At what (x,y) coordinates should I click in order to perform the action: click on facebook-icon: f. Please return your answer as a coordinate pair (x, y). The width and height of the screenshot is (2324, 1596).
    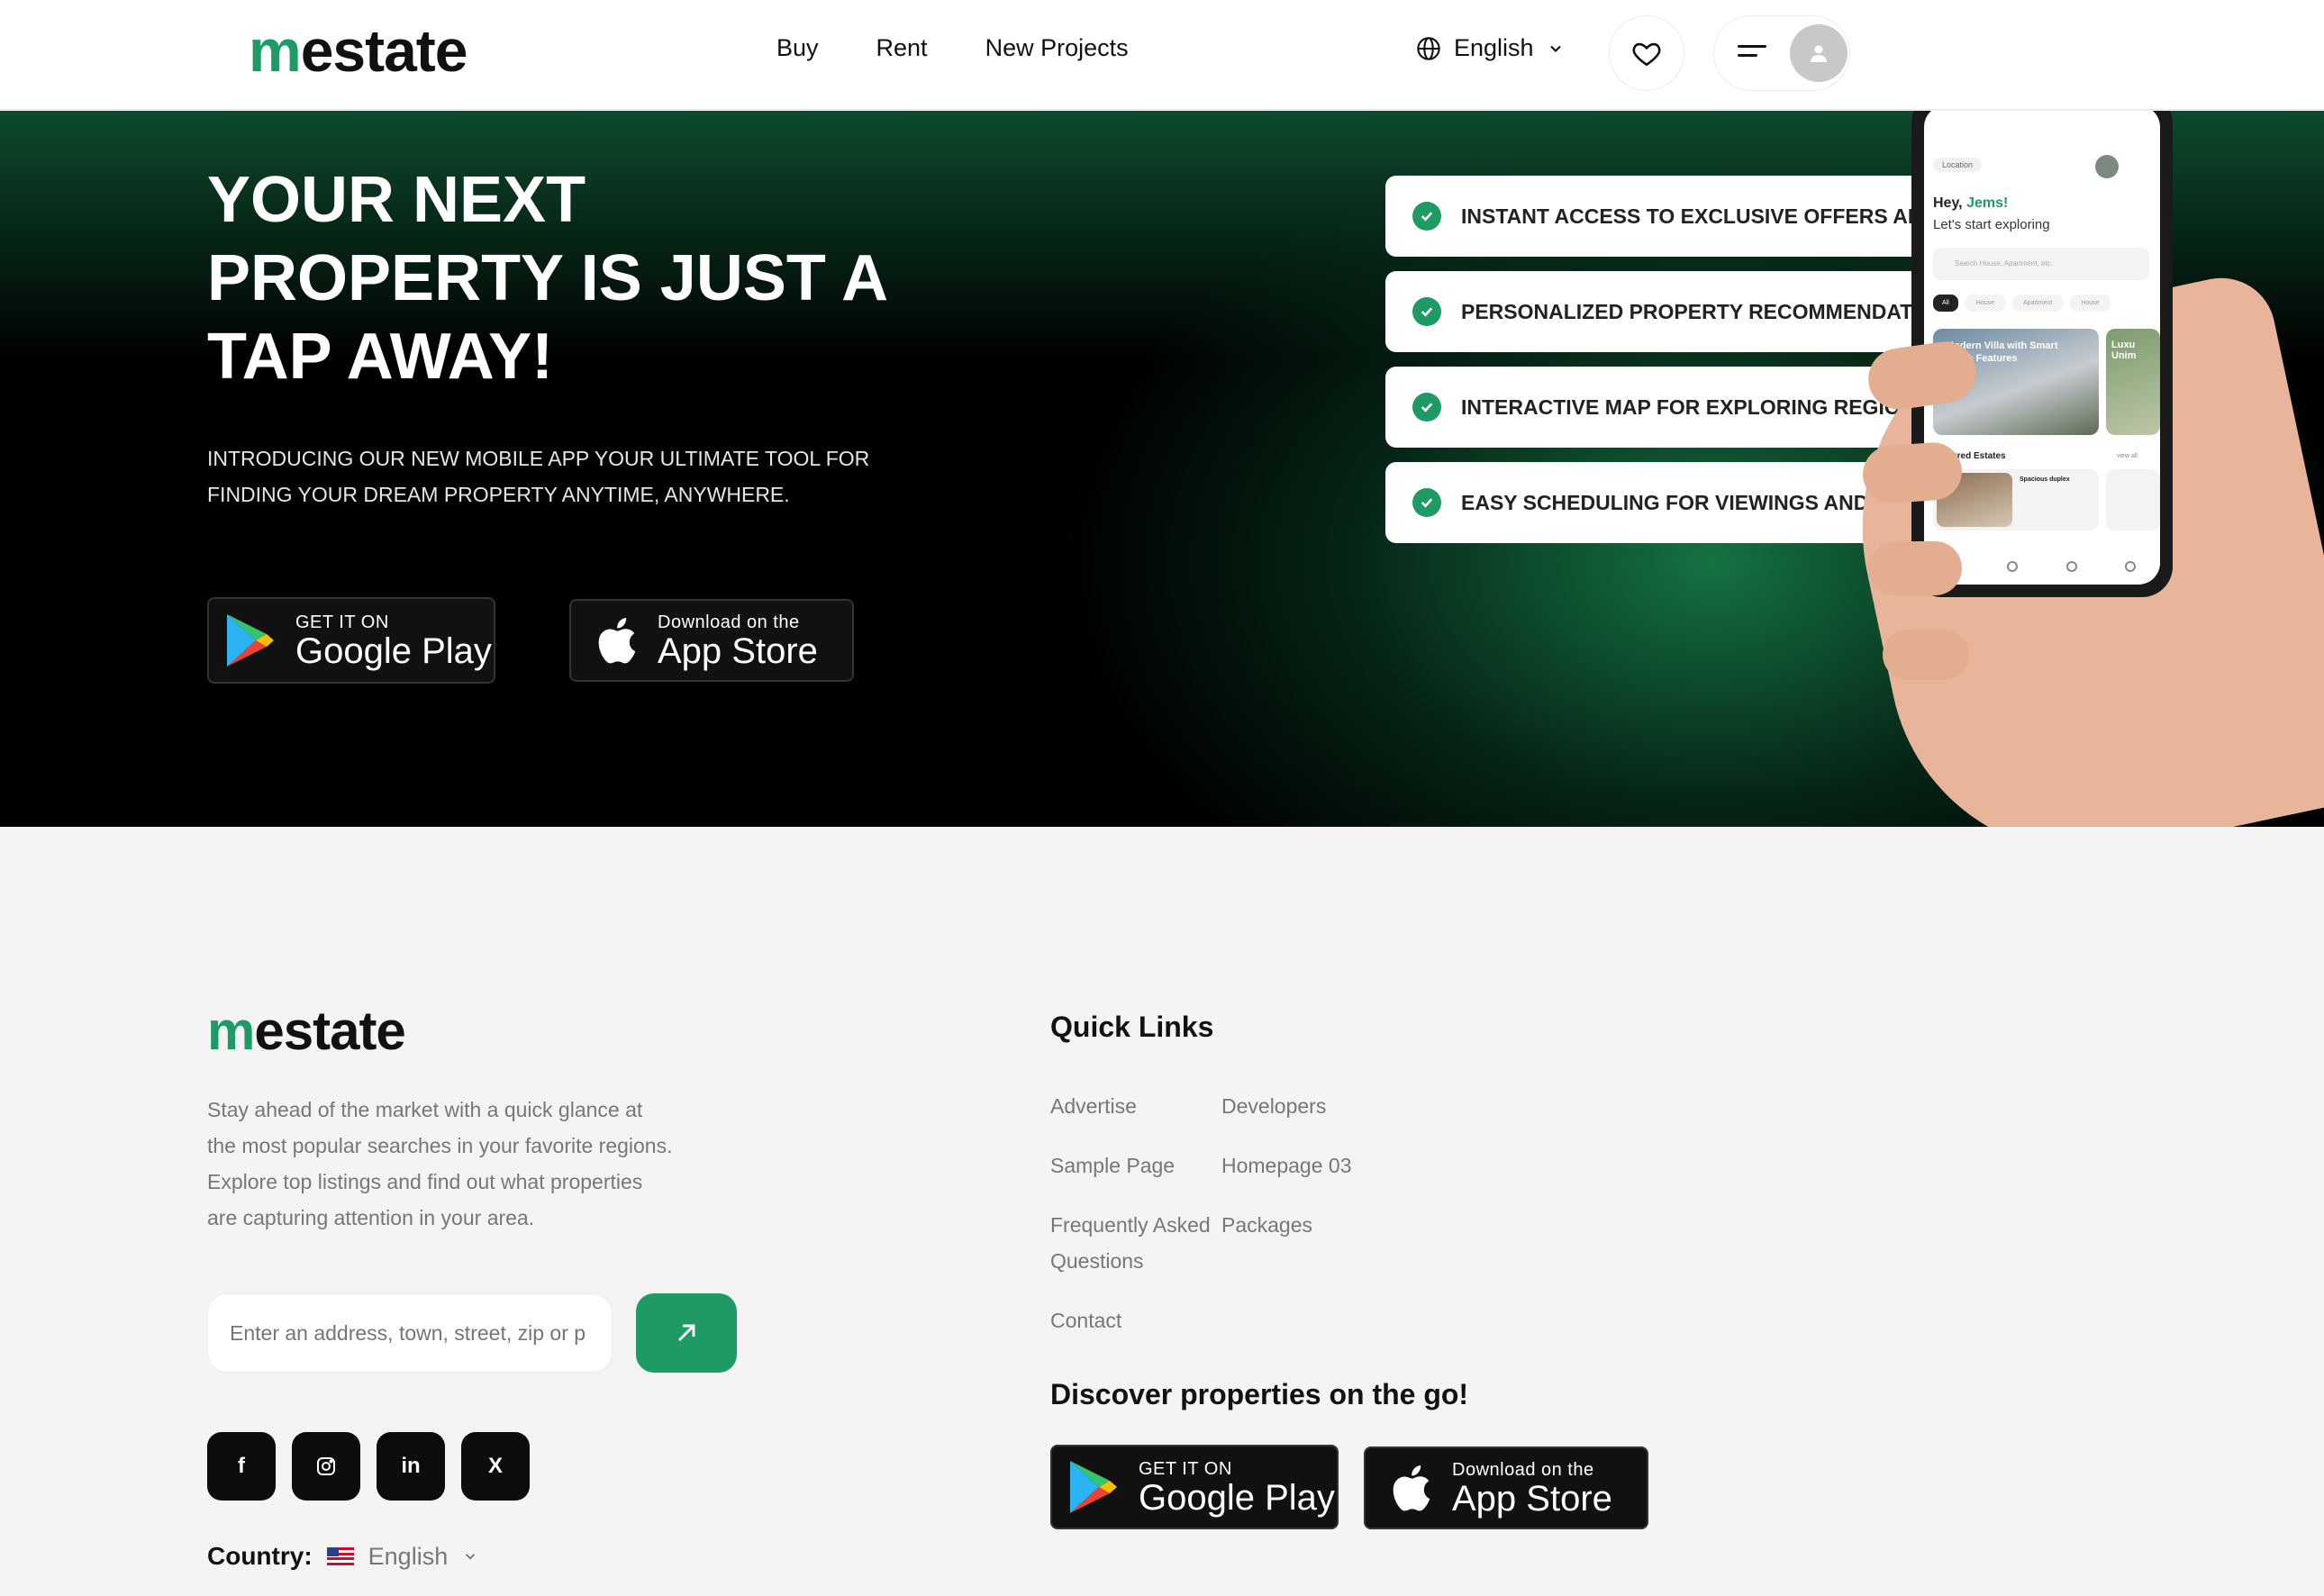
    Looking at the image, I should click on (242, 1466).